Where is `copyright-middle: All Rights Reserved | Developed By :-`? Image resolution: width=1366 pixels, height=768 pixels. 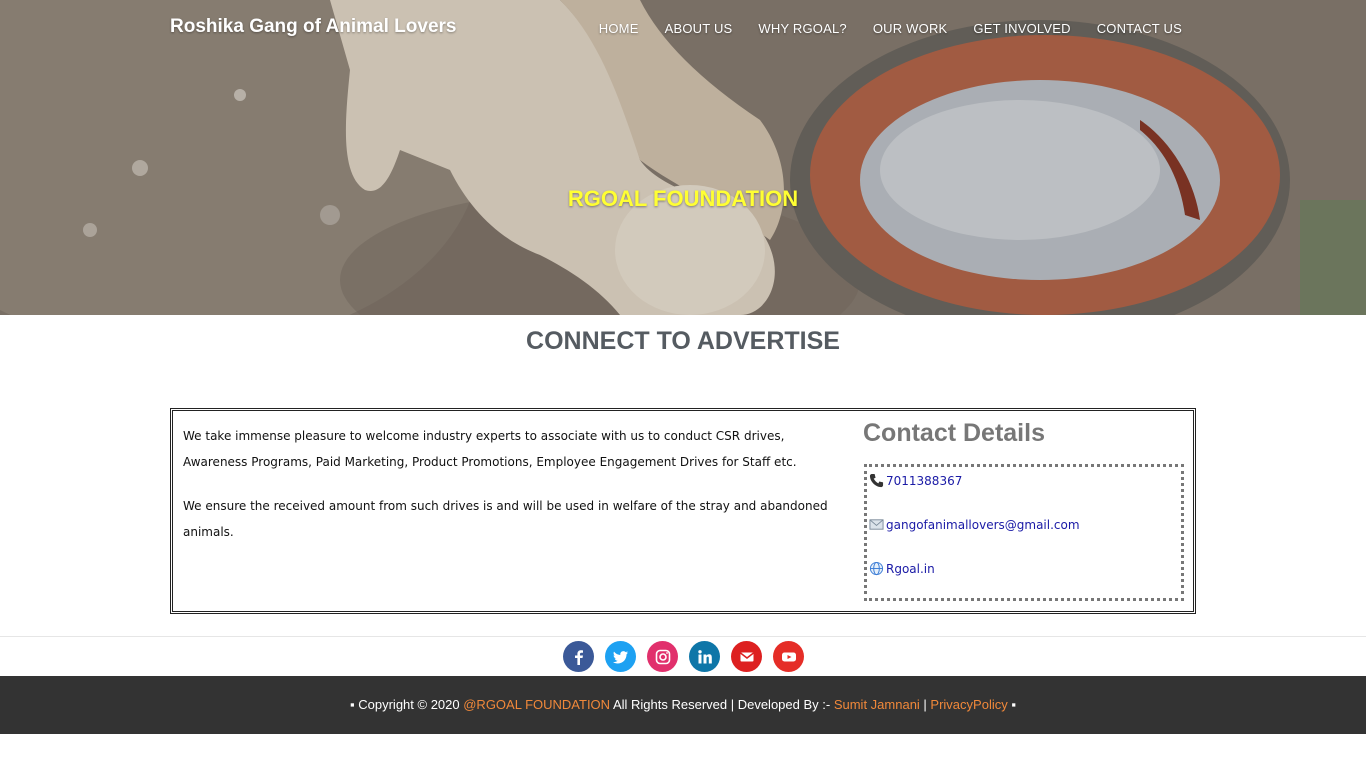 copyright-middle: All Rights Reserved | Developed By :- is located at coordinates (722, 704).